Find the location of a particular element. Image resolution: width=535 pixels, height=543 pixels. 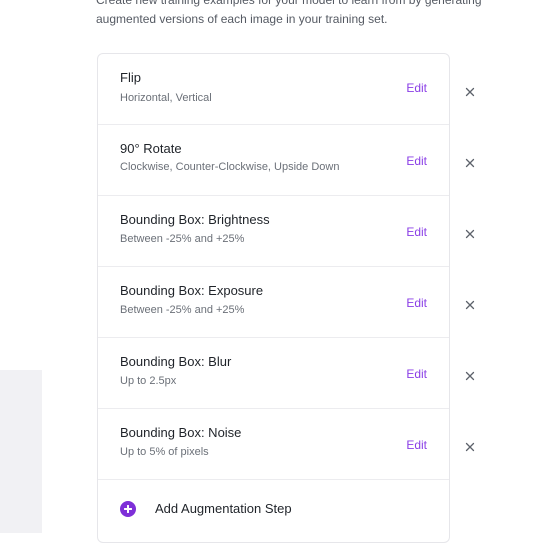

remove-rotate-button is located at coordinates (470, 161).